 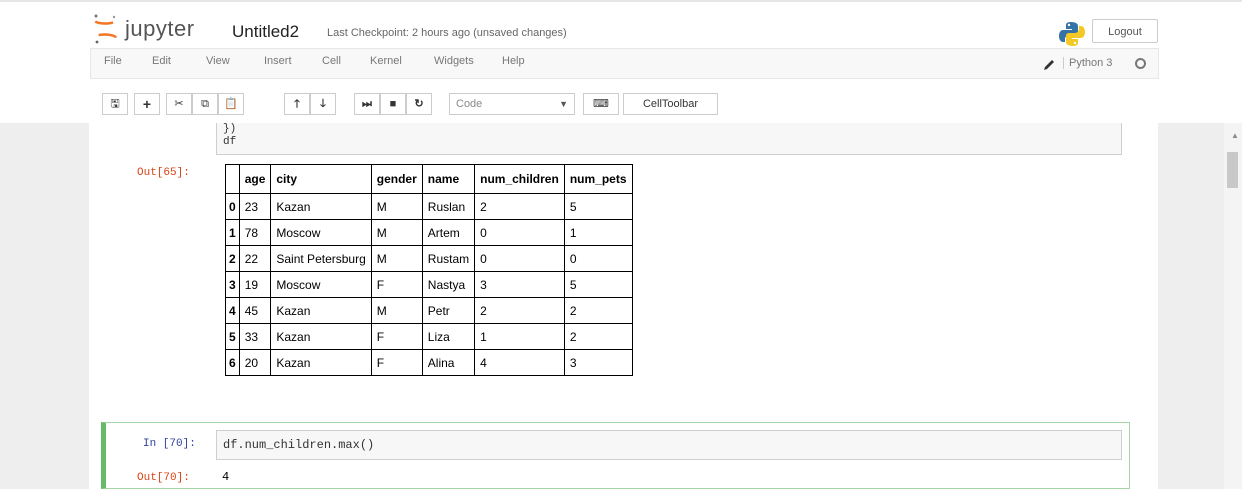 What do you see at coordinates (513, 61) in the screenshot?
I see `menu-help: Help` at bounding box center [513, 61].